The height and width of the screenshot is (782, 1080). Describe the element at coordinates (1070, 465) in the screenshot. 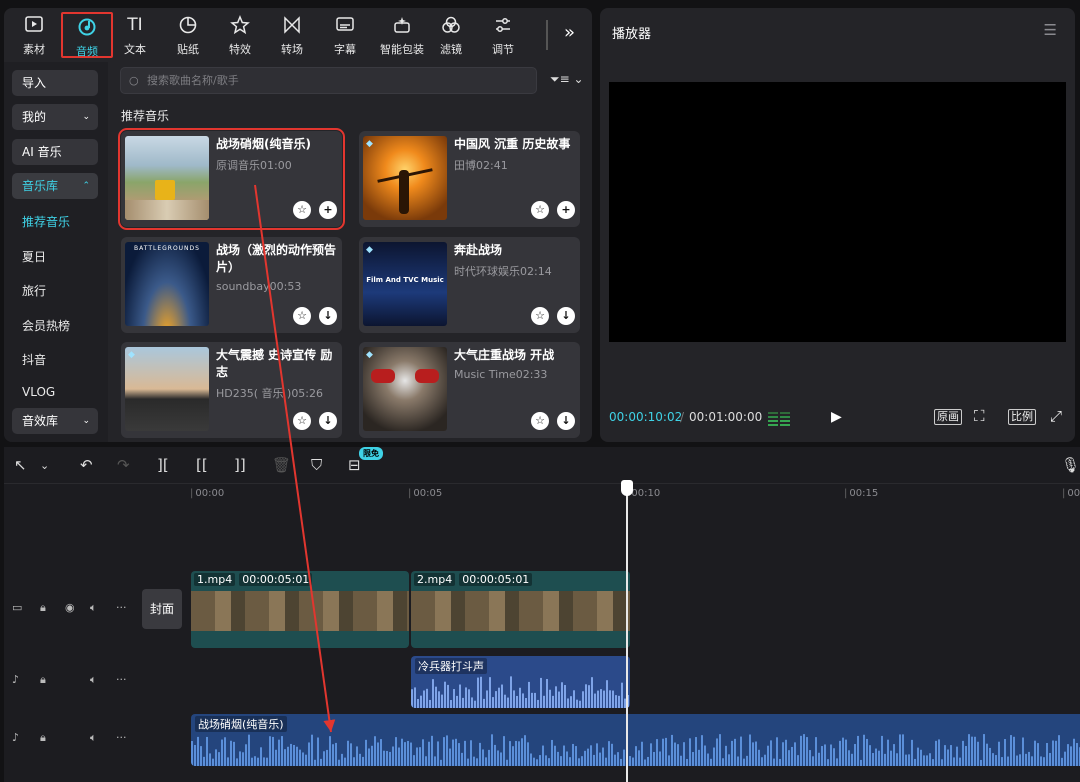

I see `microphone-icon: 🎙` at that location.